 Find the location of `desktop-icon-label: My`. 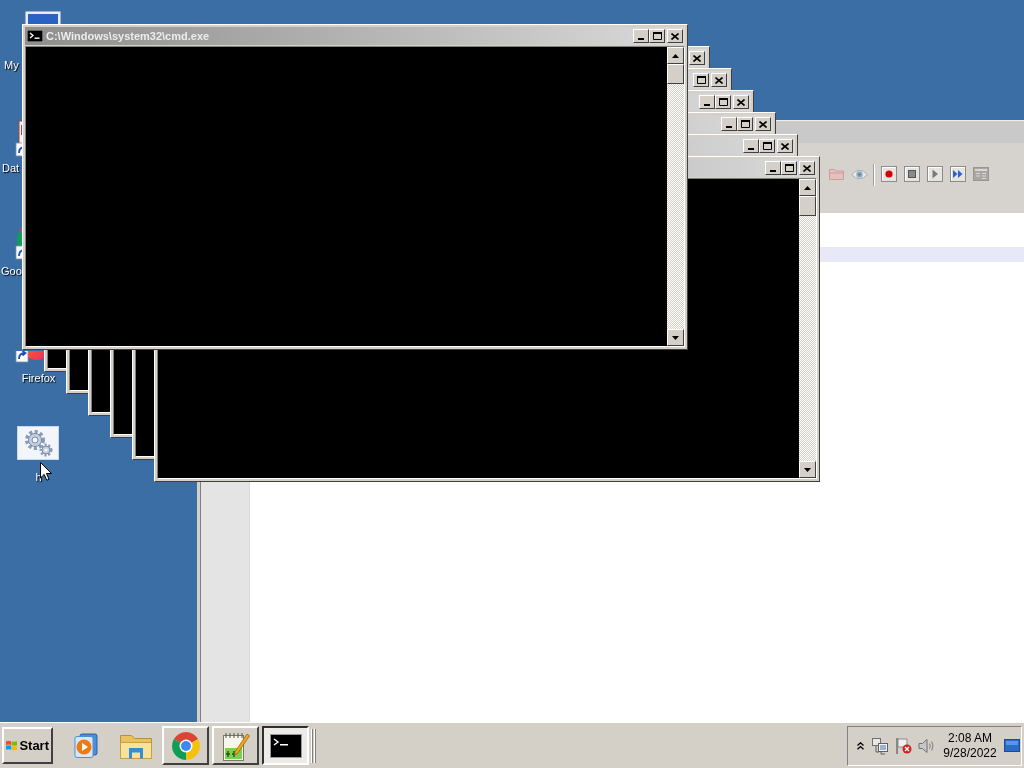

desktop-icon-label: My is located at coordinates (11, 65).